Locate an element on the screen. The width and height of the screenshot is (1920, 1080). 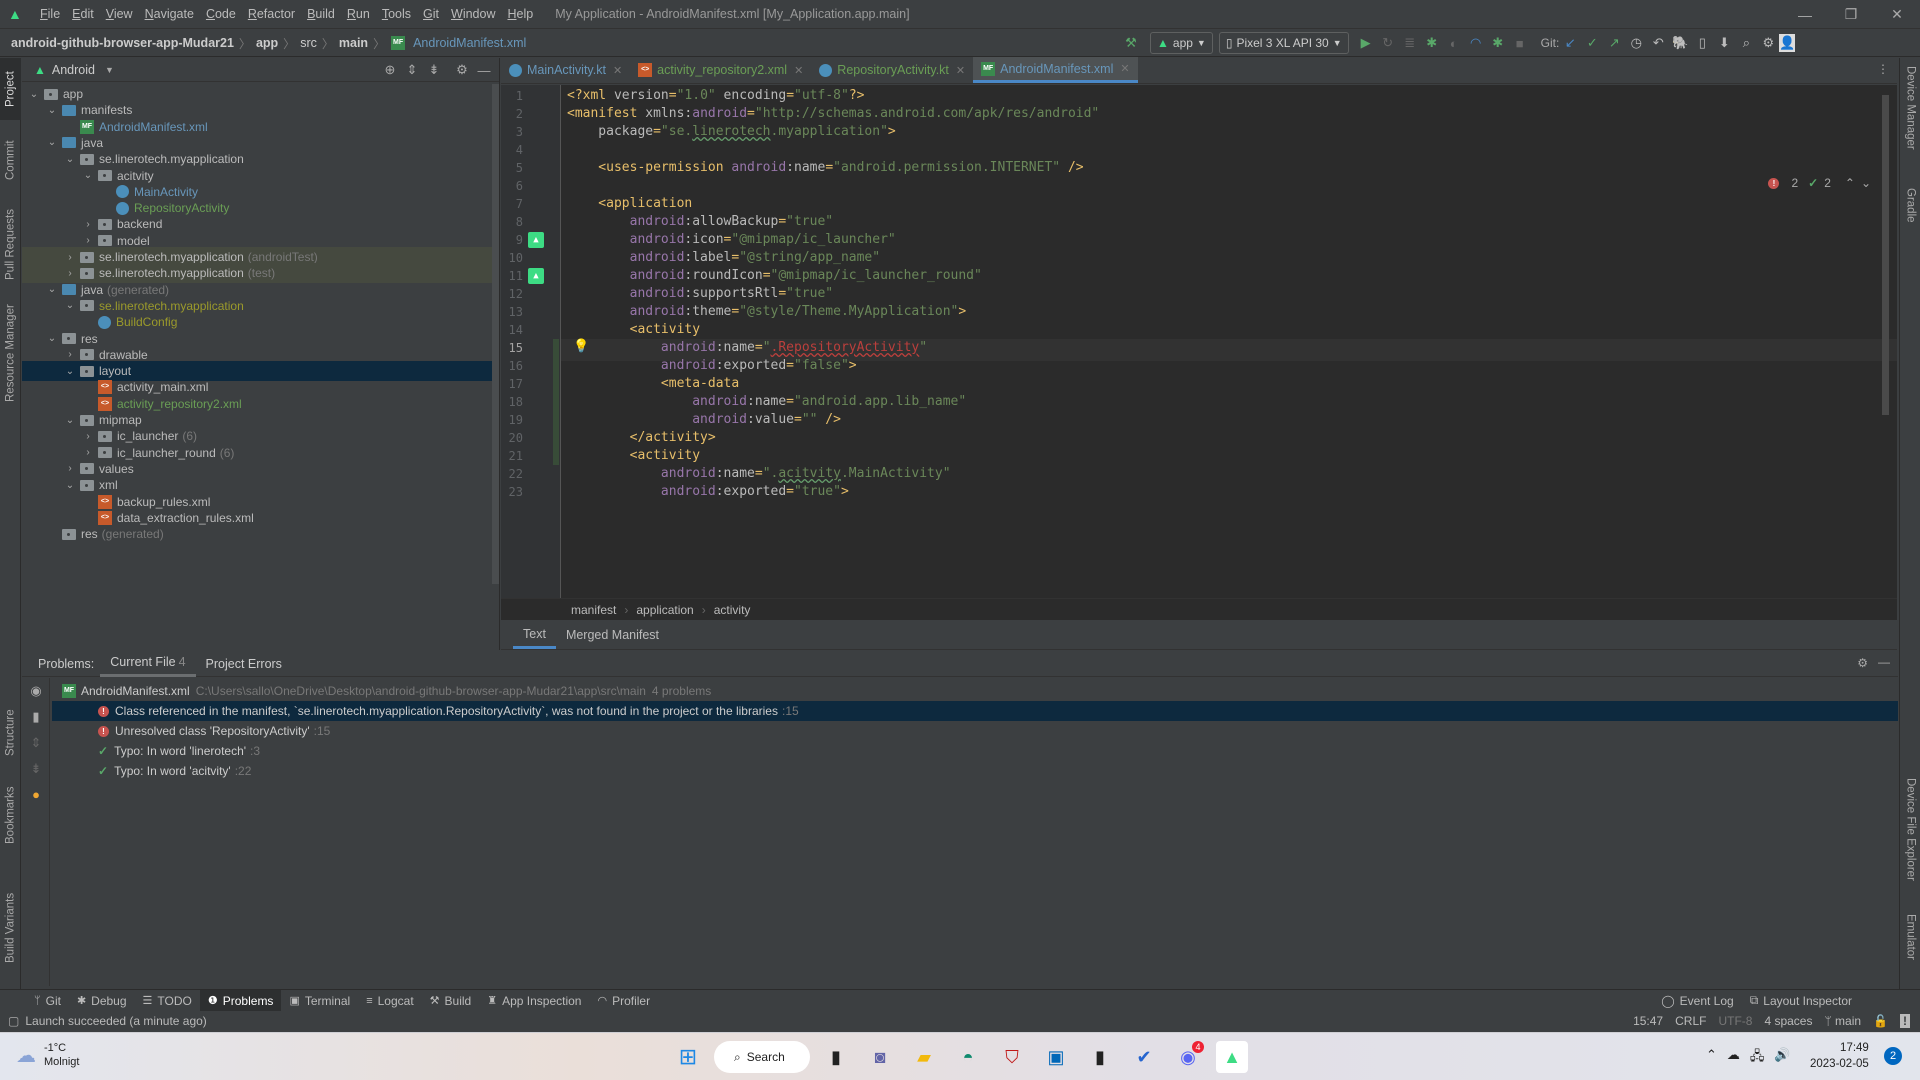
structure-crumb: manifest is located at coordinates (593, 610).